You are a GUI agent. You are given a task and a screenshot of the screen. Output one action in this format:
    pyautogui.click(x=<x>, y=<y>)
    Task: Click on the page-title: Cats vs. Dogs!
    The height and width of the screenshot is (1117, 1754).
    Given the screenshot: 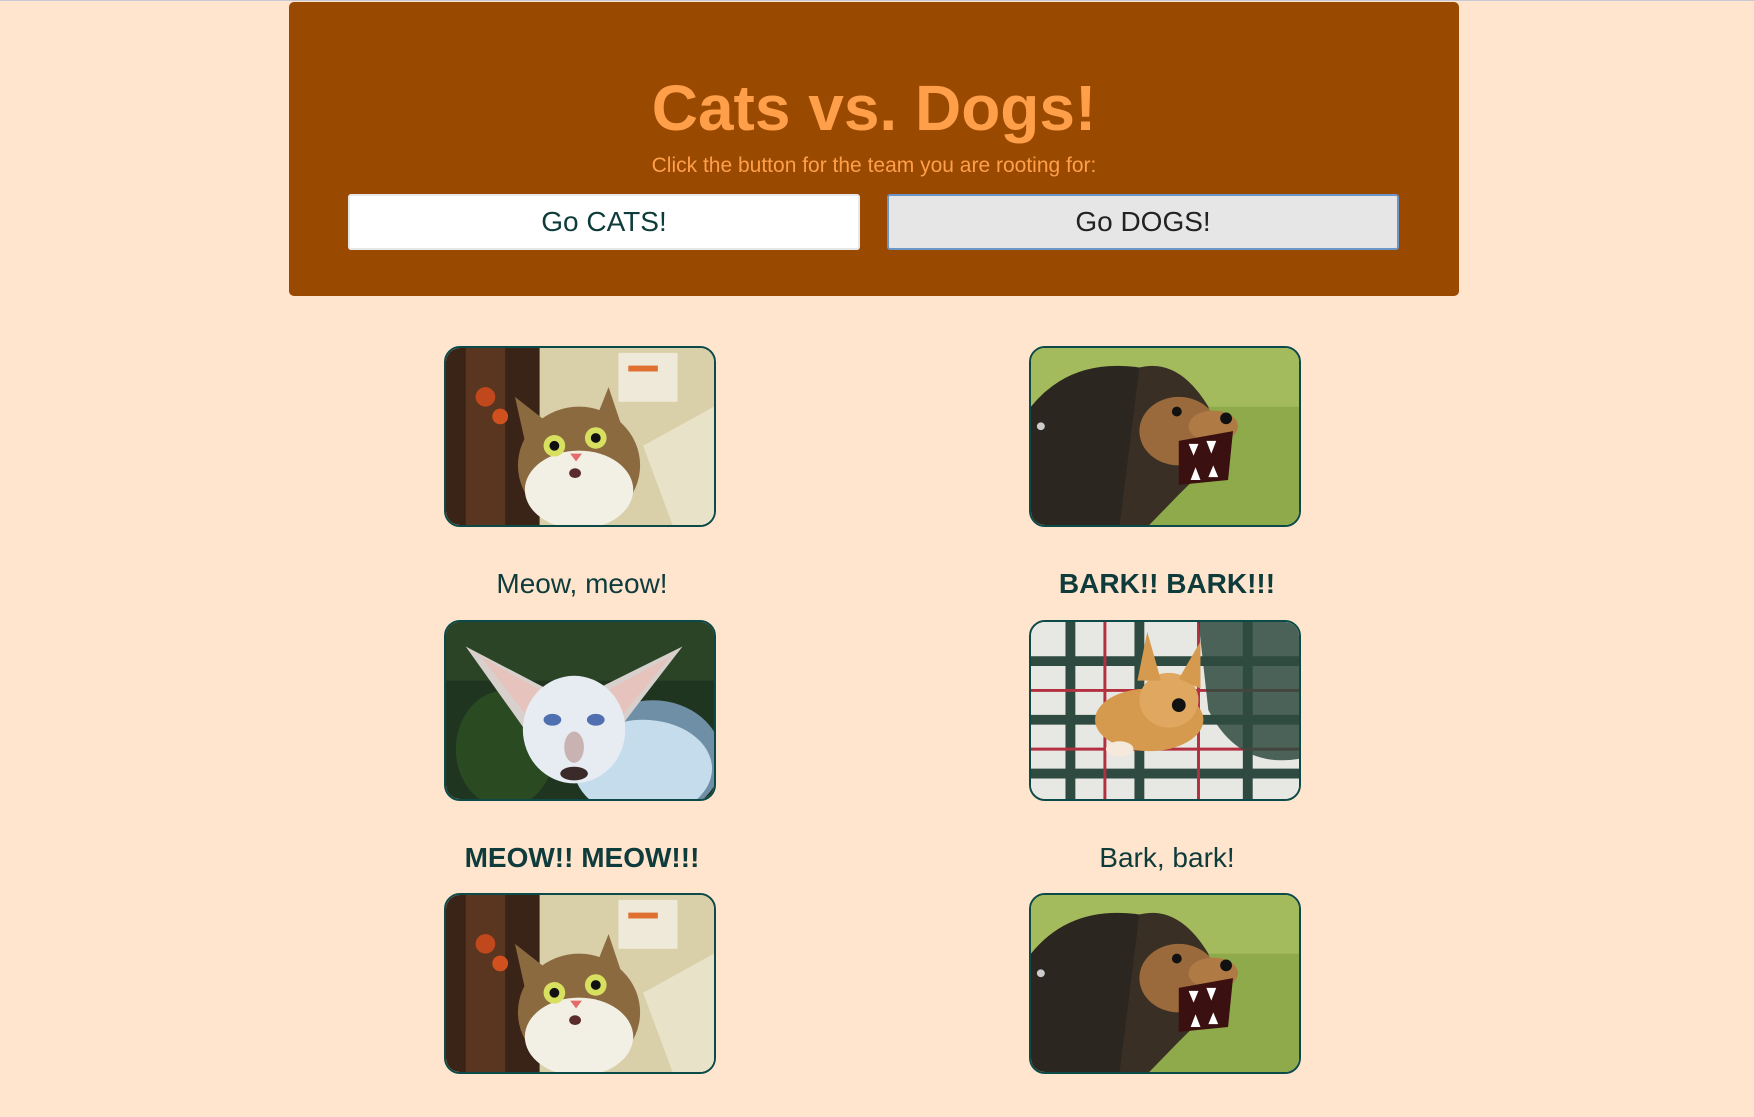 What is the action you would take?
    pyautogui.click(x=874, y=108)
    